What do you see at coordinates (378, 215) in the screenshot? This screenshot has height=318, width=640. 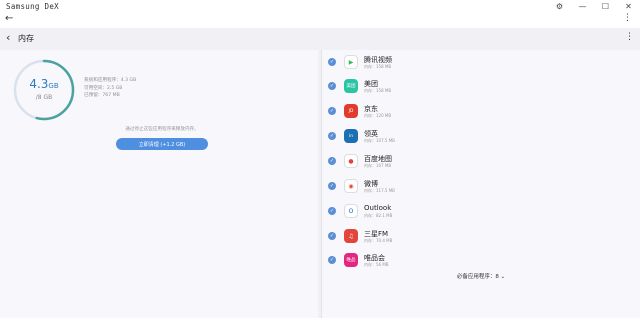 I see `app-memory-size: 内存：82.1 MB` at bounding box center [378, 215].